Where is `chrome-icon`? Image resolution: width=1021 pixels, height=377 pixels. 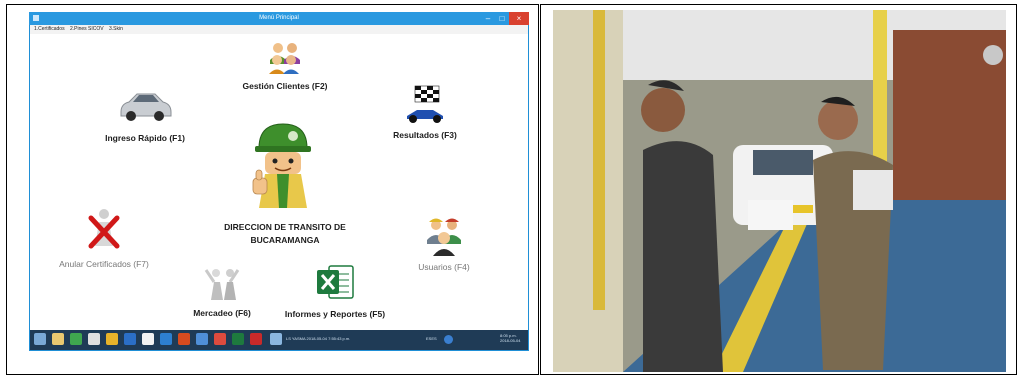 chrome-icon is located at coordinates (220, 339).